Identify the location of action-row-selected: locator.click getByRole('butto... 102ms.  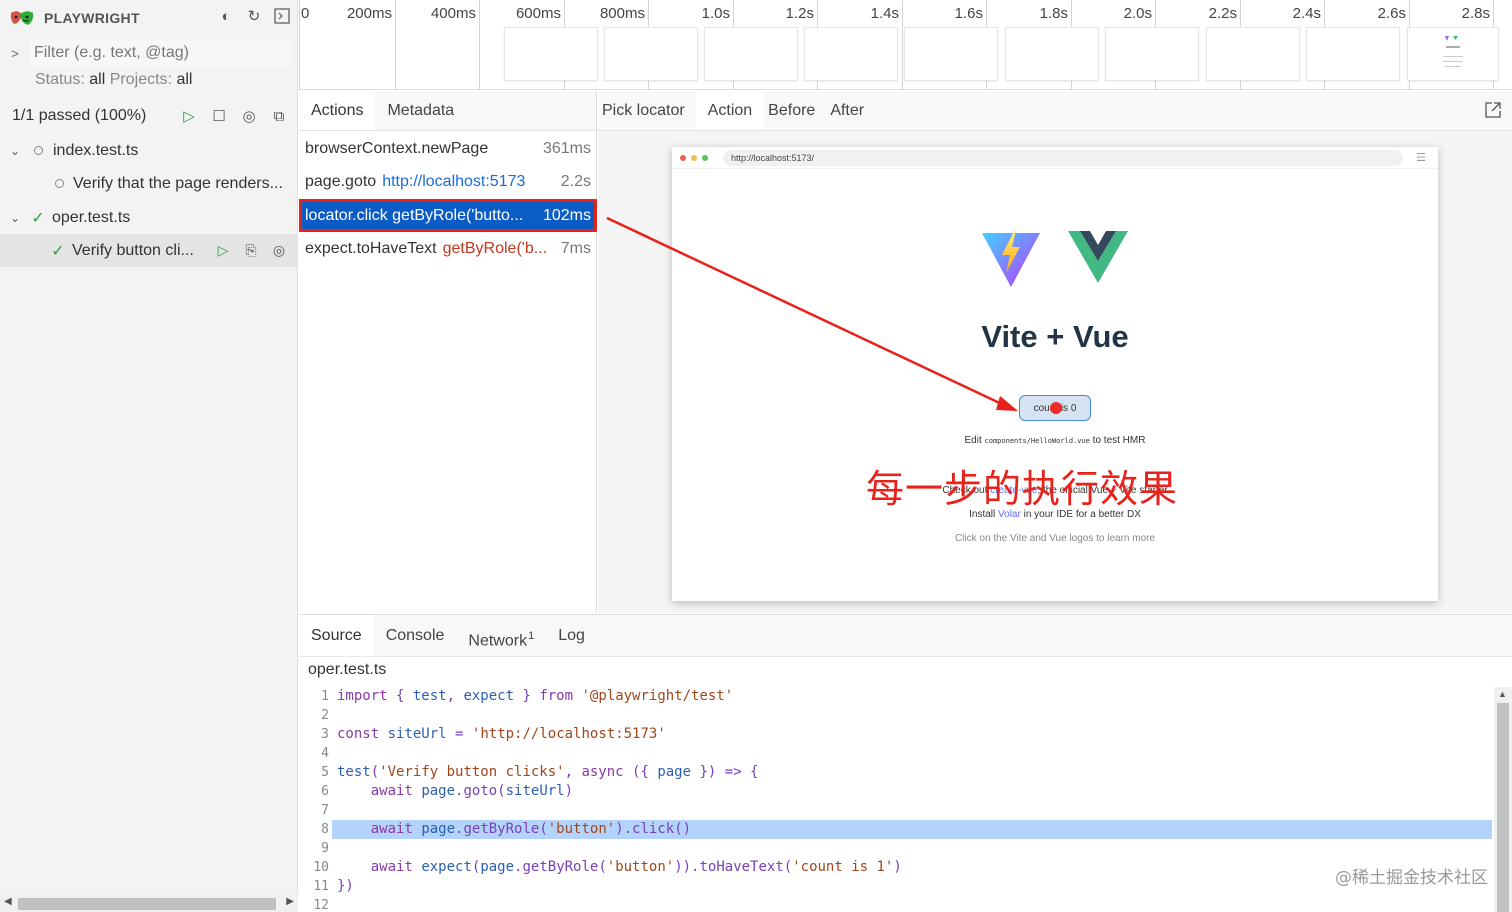
(448, 215).